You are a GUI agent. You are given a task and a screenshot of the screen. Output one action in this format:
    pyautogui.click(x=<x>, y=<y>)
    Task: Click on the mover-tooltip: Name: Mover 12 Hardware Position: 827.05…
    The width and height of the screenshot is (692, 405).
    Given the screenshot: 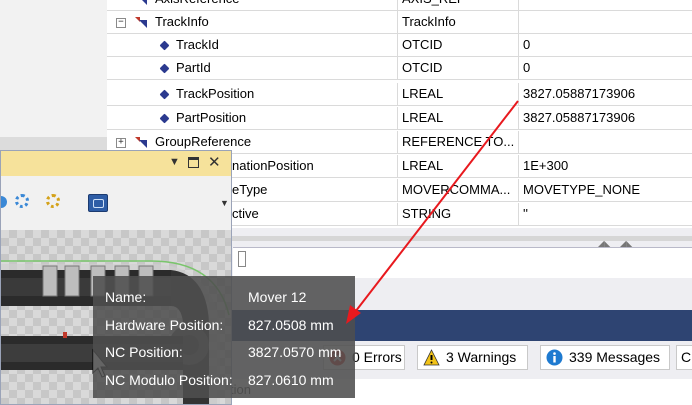 What is the action you would take?
    pyautogui.click(x=224, y=337)
    